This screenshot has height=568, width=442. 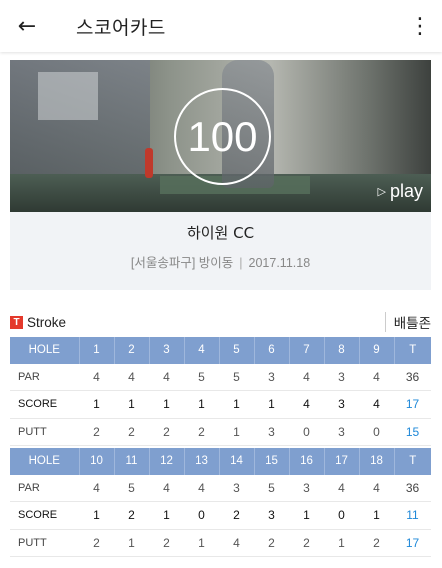 I want to click on app-bar: ← 스코어카드 ⋮, so click(x=221, y=26).